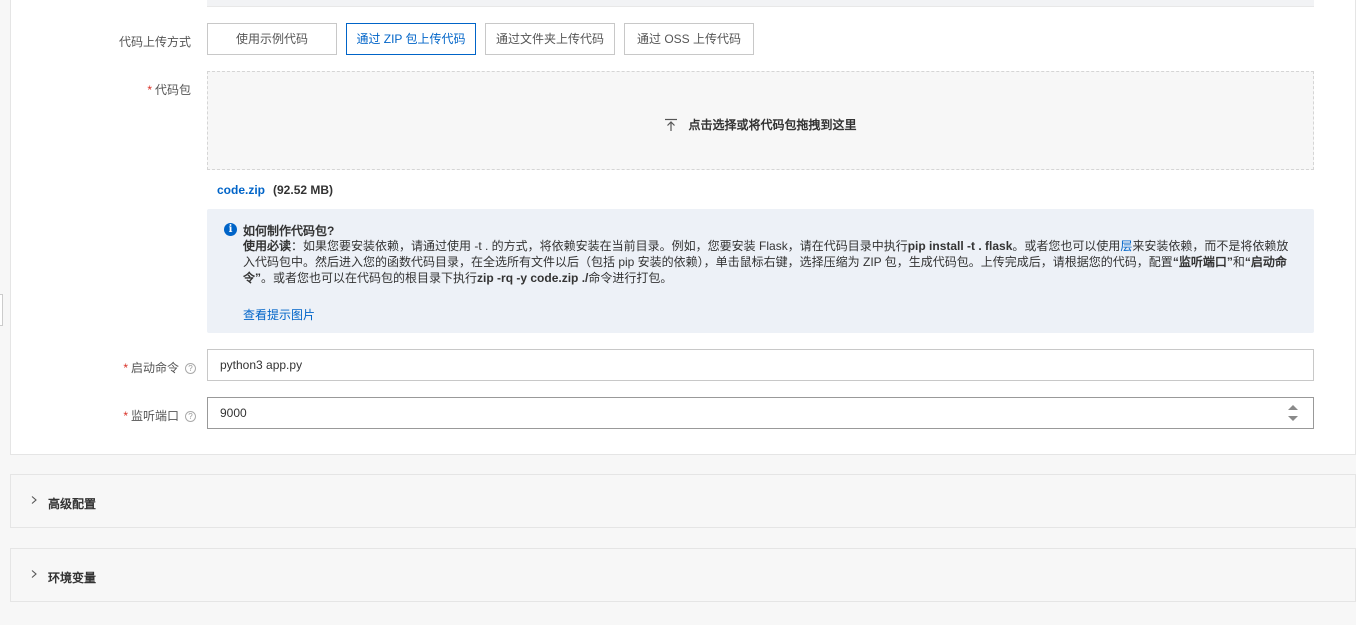 The width and height of the screenshot is (1356, 625). What do you see at coordinates (72, 504) in the screenshot?
I see `advanced-config-title: 高级配置` at bounding box center [72, 504].